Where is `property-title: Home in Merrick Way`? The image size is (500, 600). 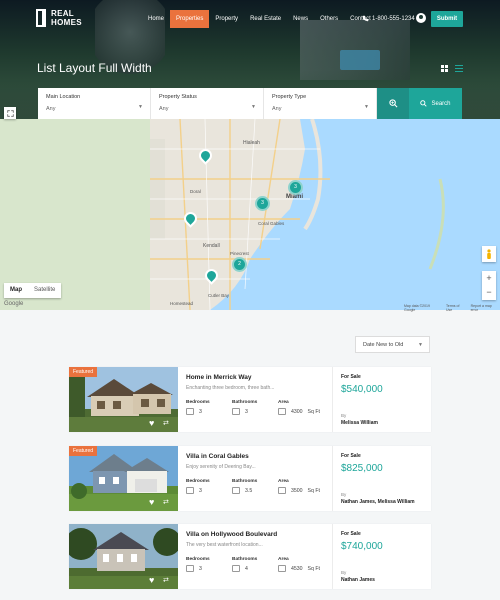
property-title: Home in Merrick Way is located at coordinates (255, 377).